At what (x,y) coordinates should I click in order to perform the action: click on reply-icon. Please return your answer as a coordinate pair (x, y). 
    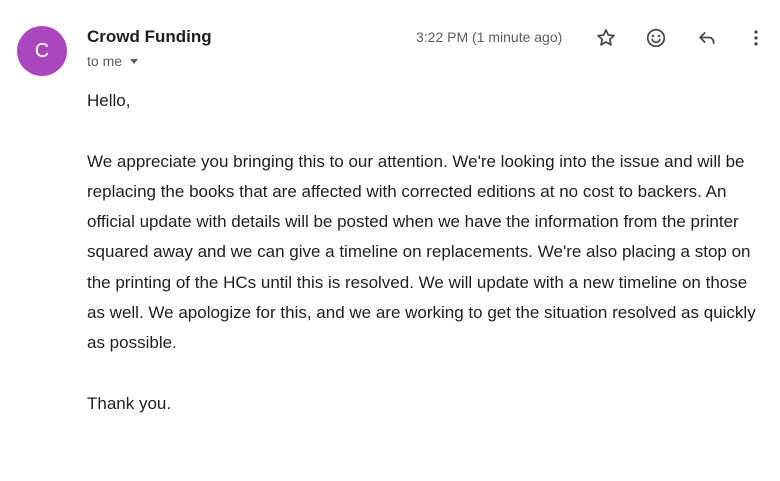
    Looking at the image, I should click on (707, 38).